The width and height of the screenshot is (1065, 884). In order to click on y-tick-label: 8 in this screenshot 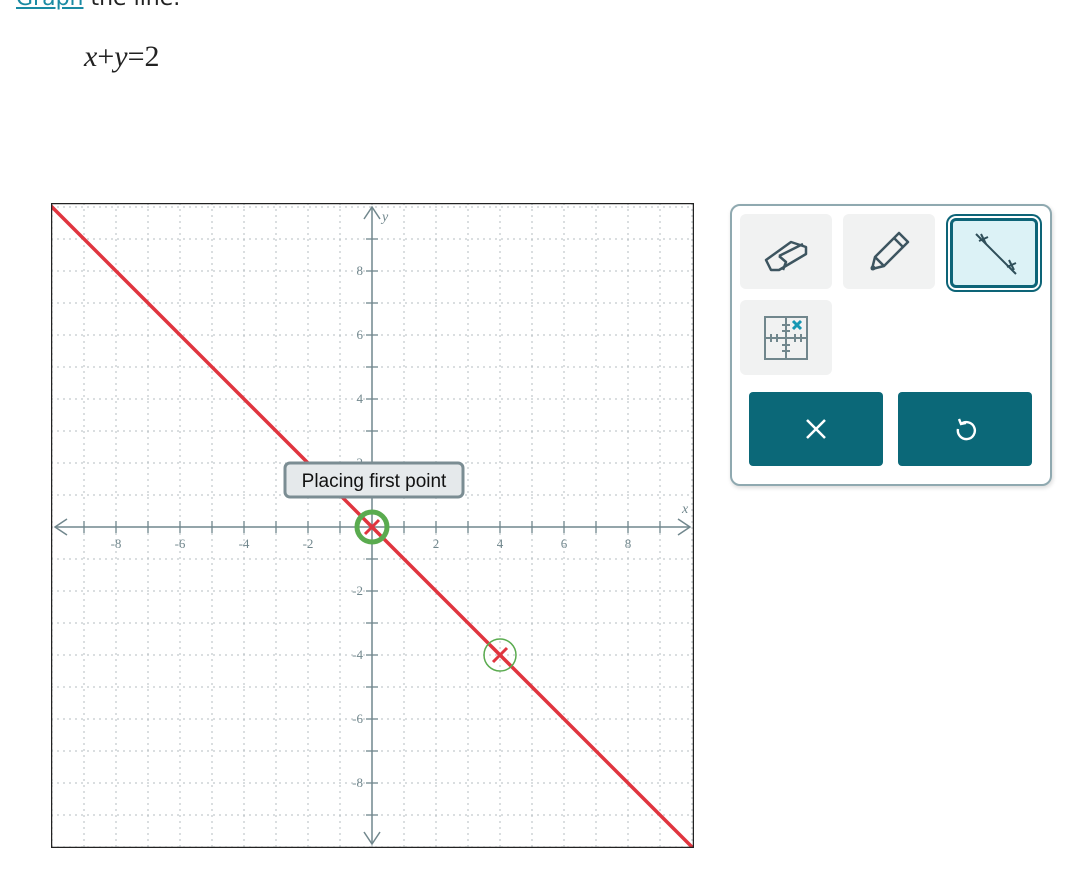, I will do `click(360, 270)`.